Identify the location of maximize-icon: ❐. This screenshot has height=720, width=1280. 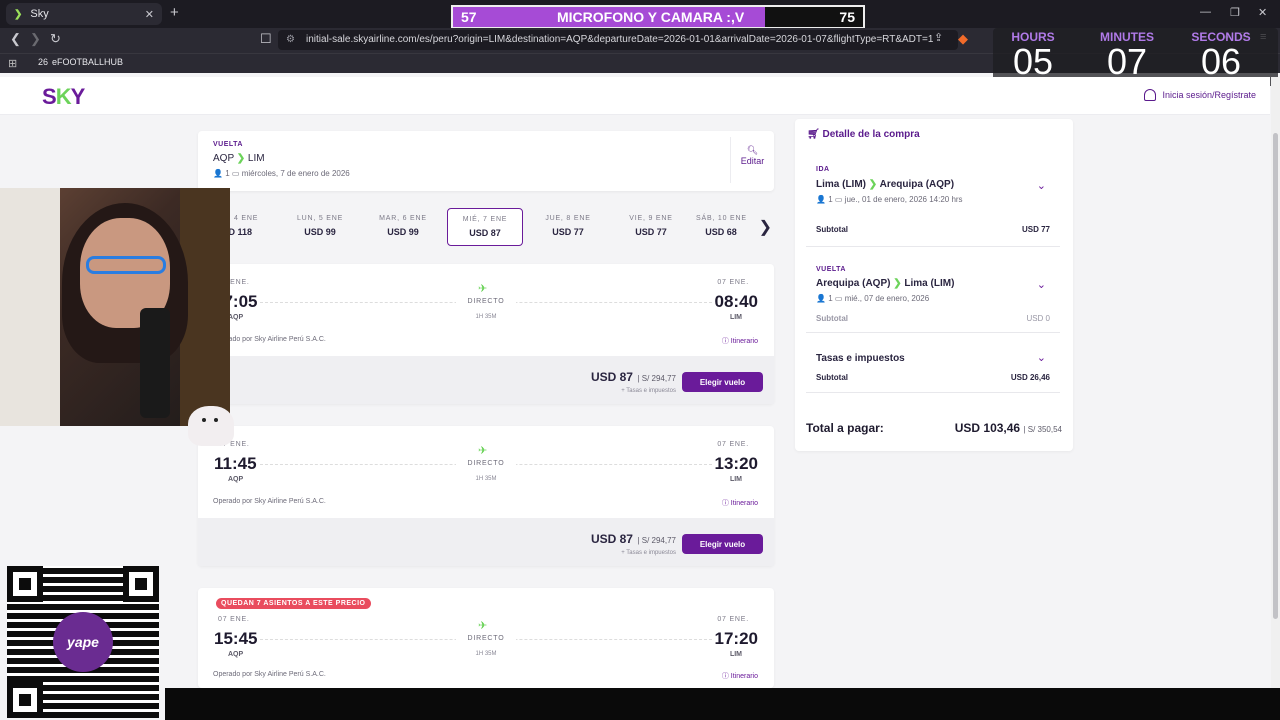
(1235, 12).